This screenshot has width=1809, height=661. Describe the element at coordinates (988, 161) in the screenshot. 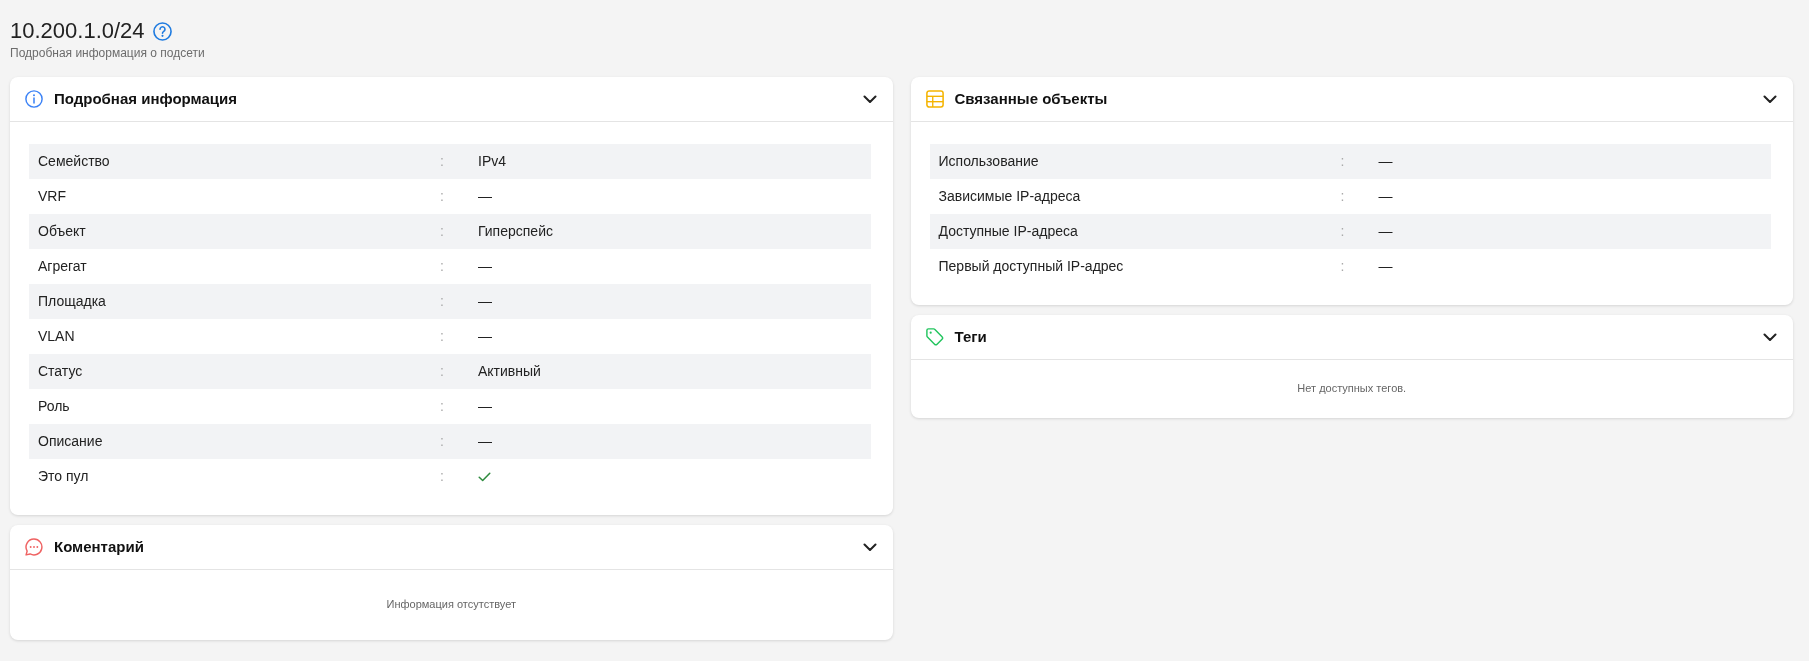

I see `field-label: Использование` at that location.